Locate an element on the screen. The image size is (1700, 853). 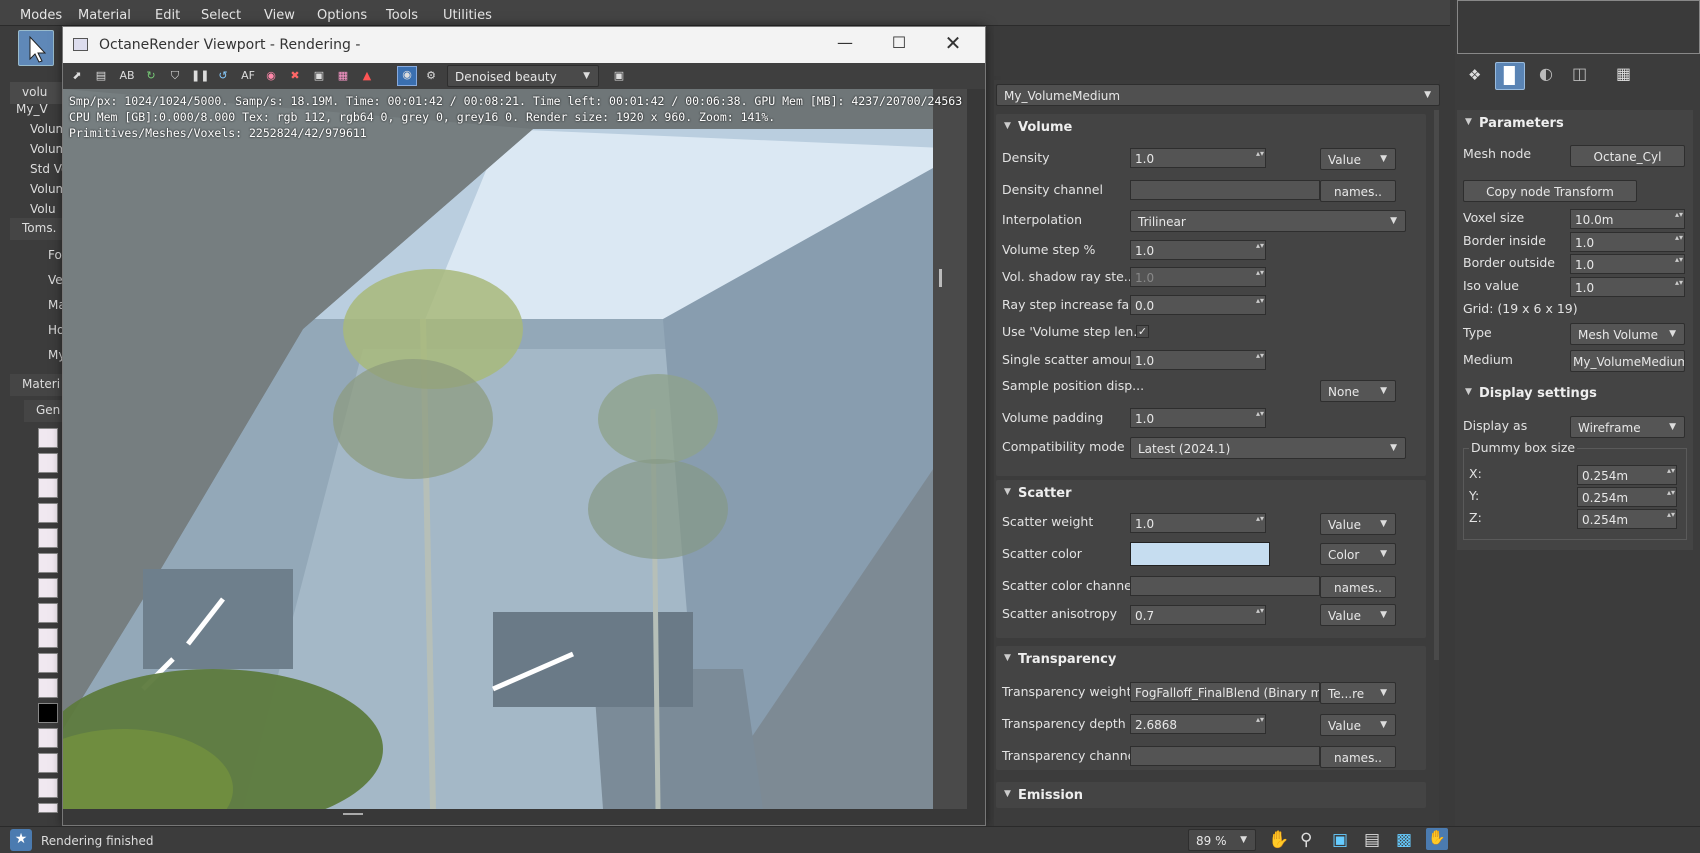
frame-selected-icon: ▩ is located at coordinates (1404, 840).